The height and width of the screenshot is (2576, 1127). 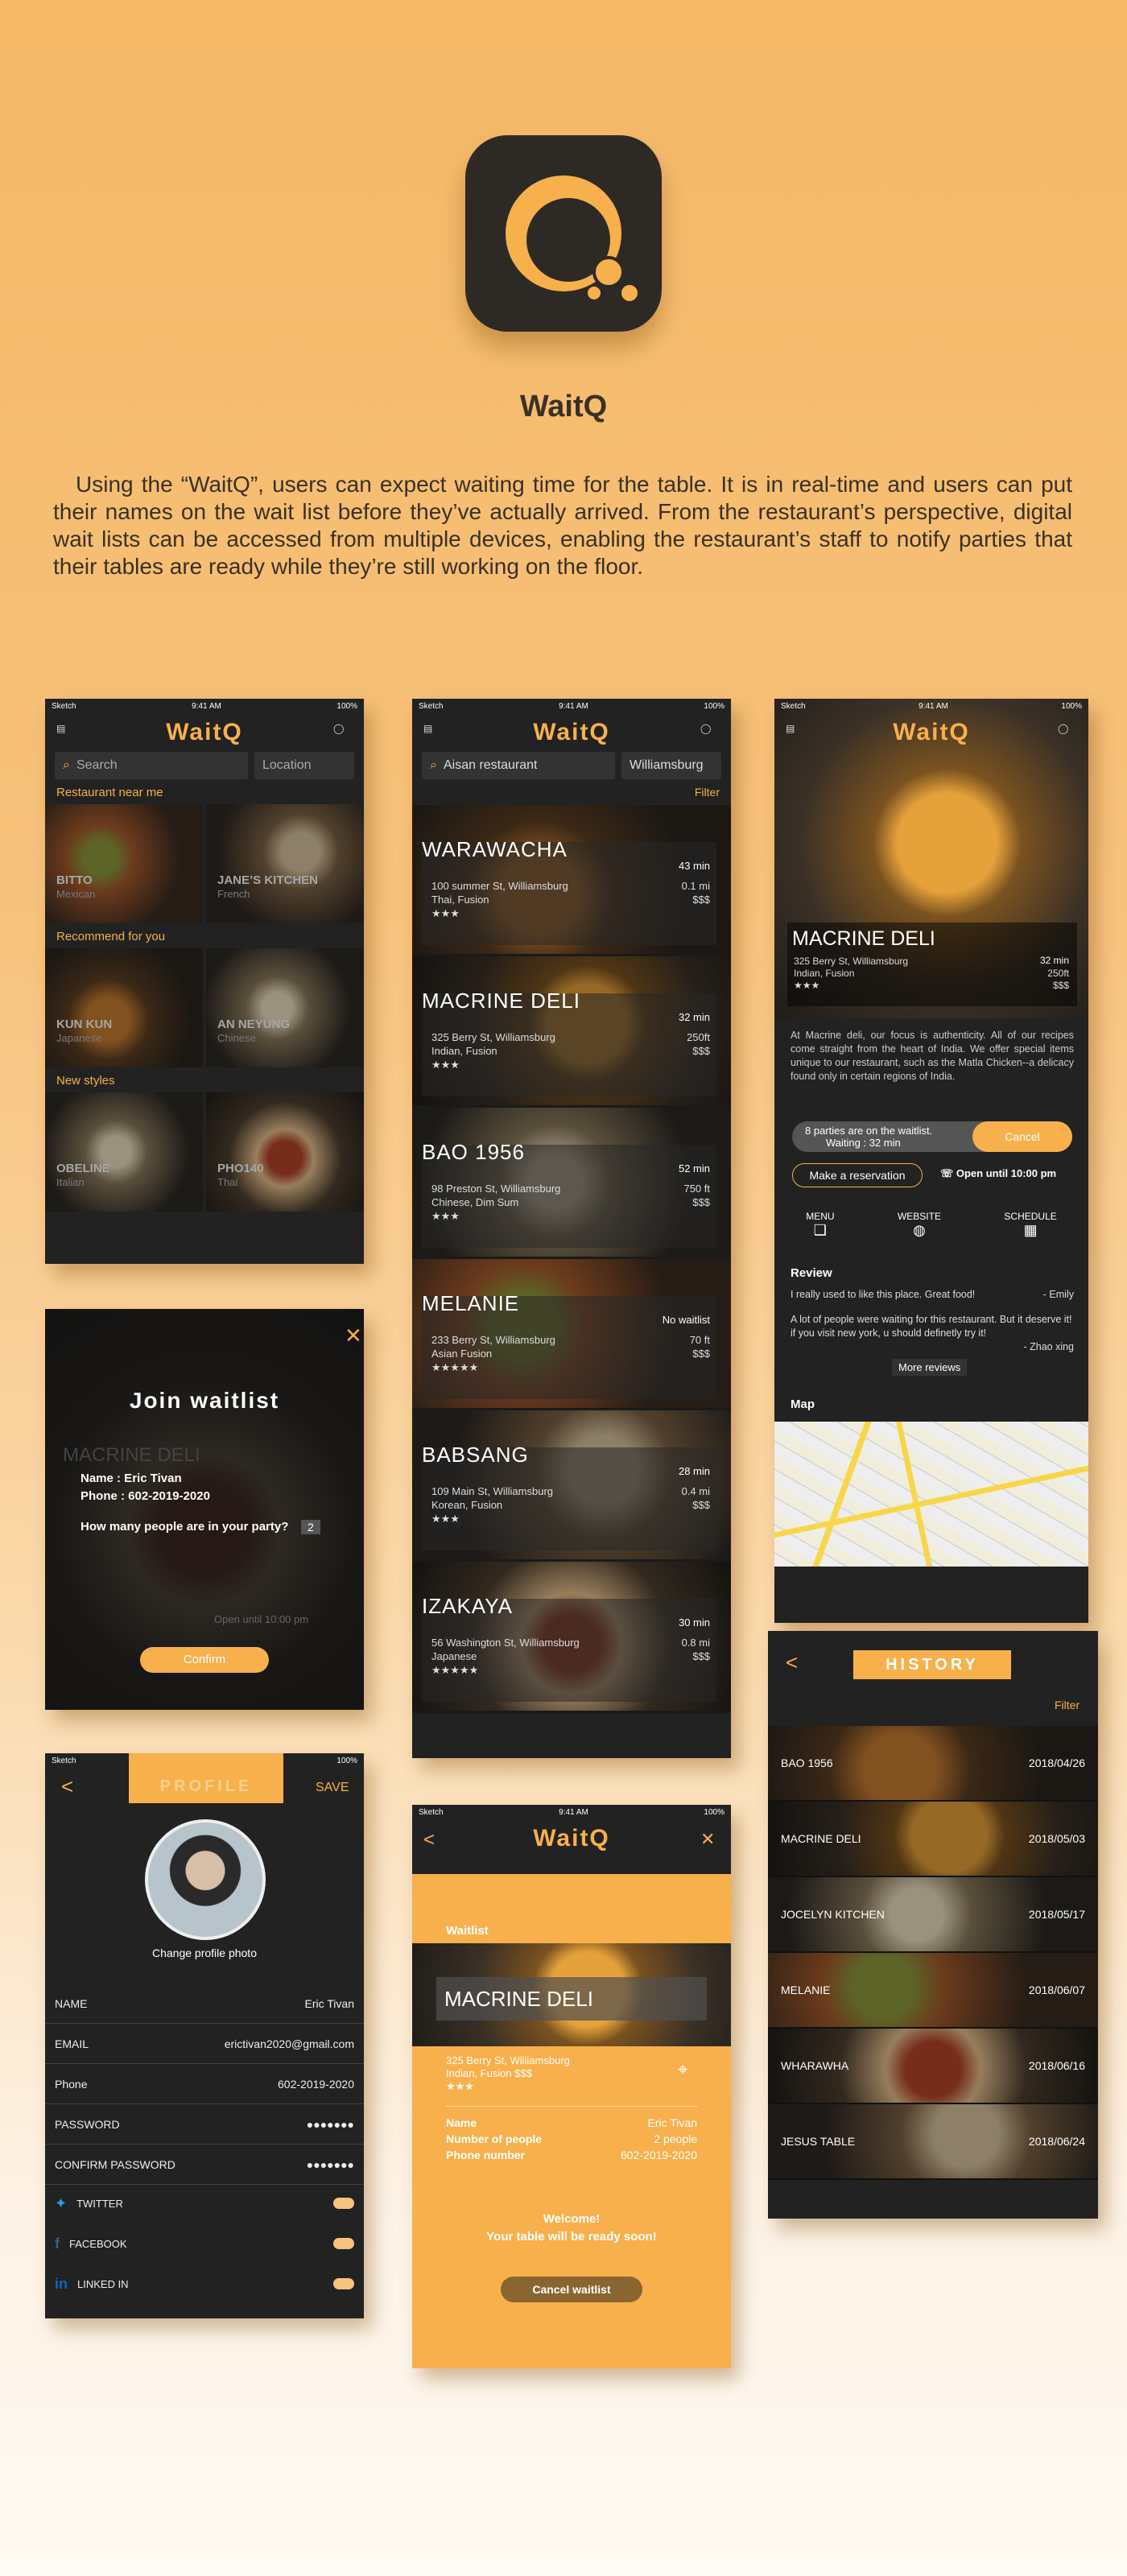 I want to click on search-input: ⌕ Aisan restaurant, so click(x=518, y=765).